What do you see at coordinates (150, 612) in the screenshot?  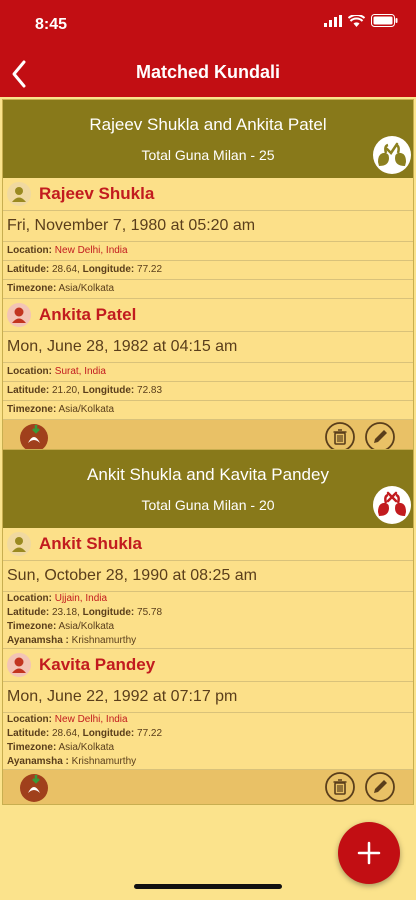 I see `longitude-value: 75.78` at bounding box center [150, 612].